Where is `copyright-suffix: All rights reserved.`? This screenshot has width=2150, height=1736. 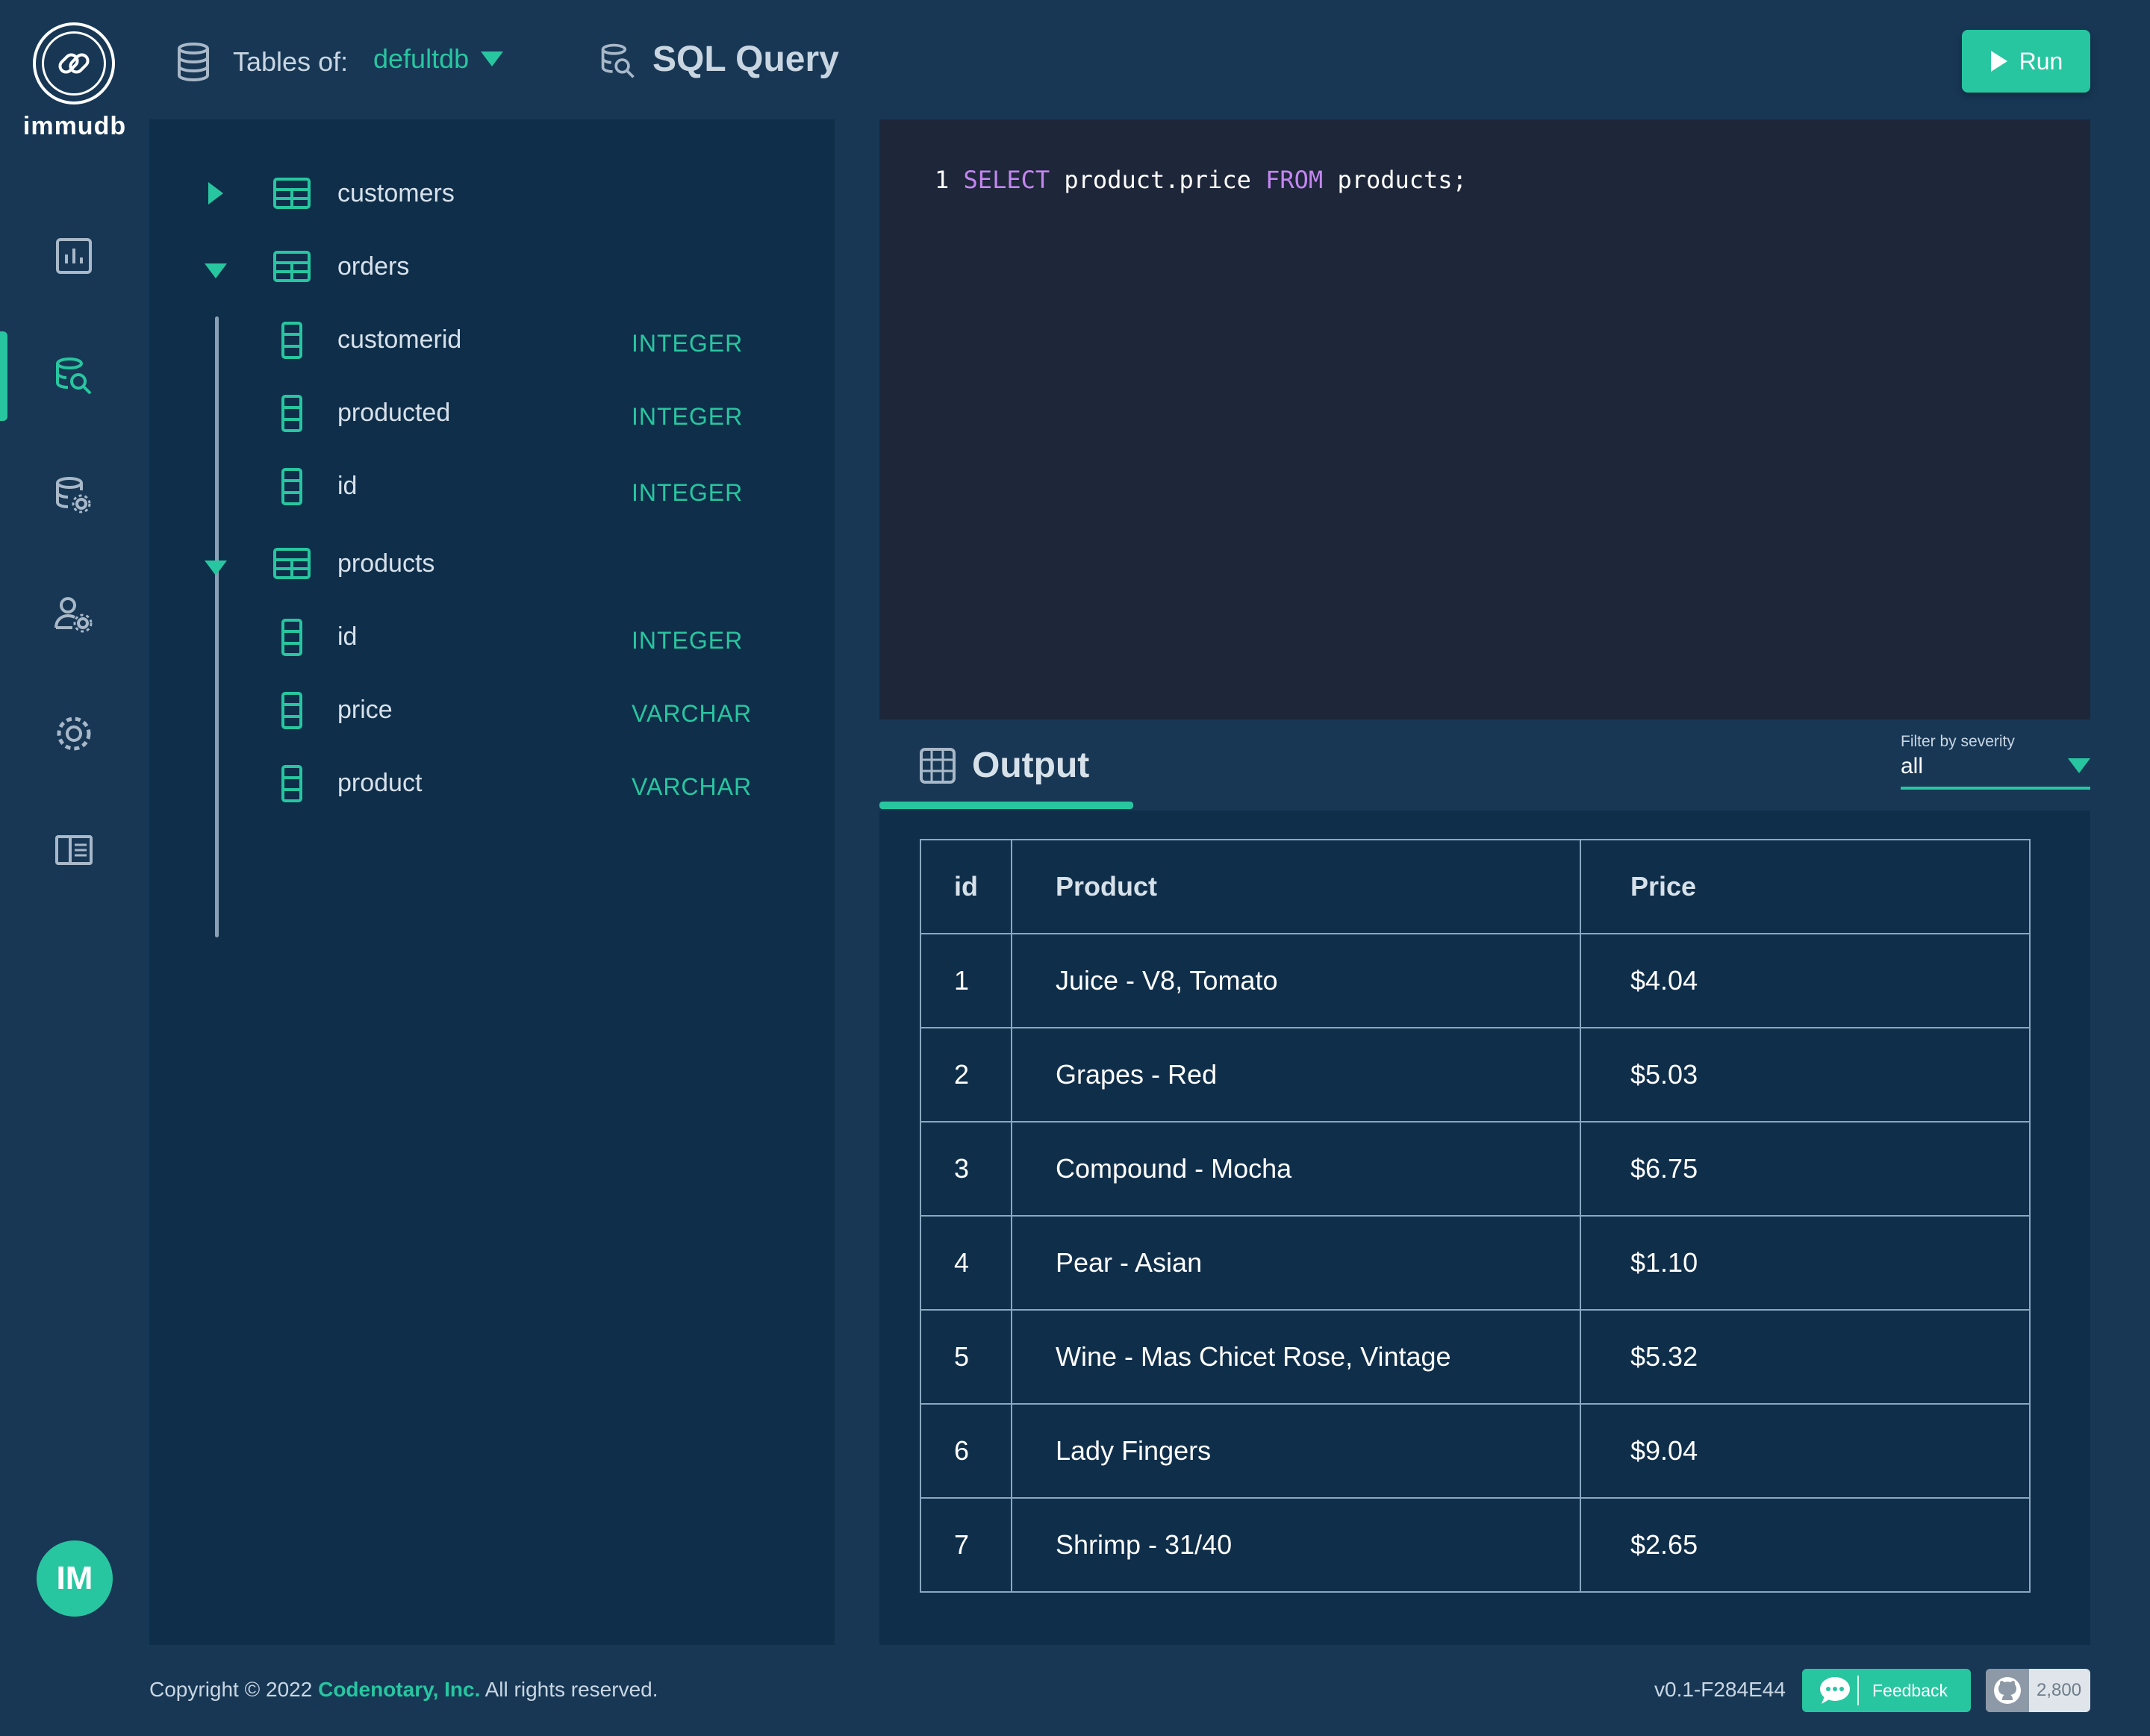 copyright-suffix: All rights reserved. is located at coordinates (569, 1690).